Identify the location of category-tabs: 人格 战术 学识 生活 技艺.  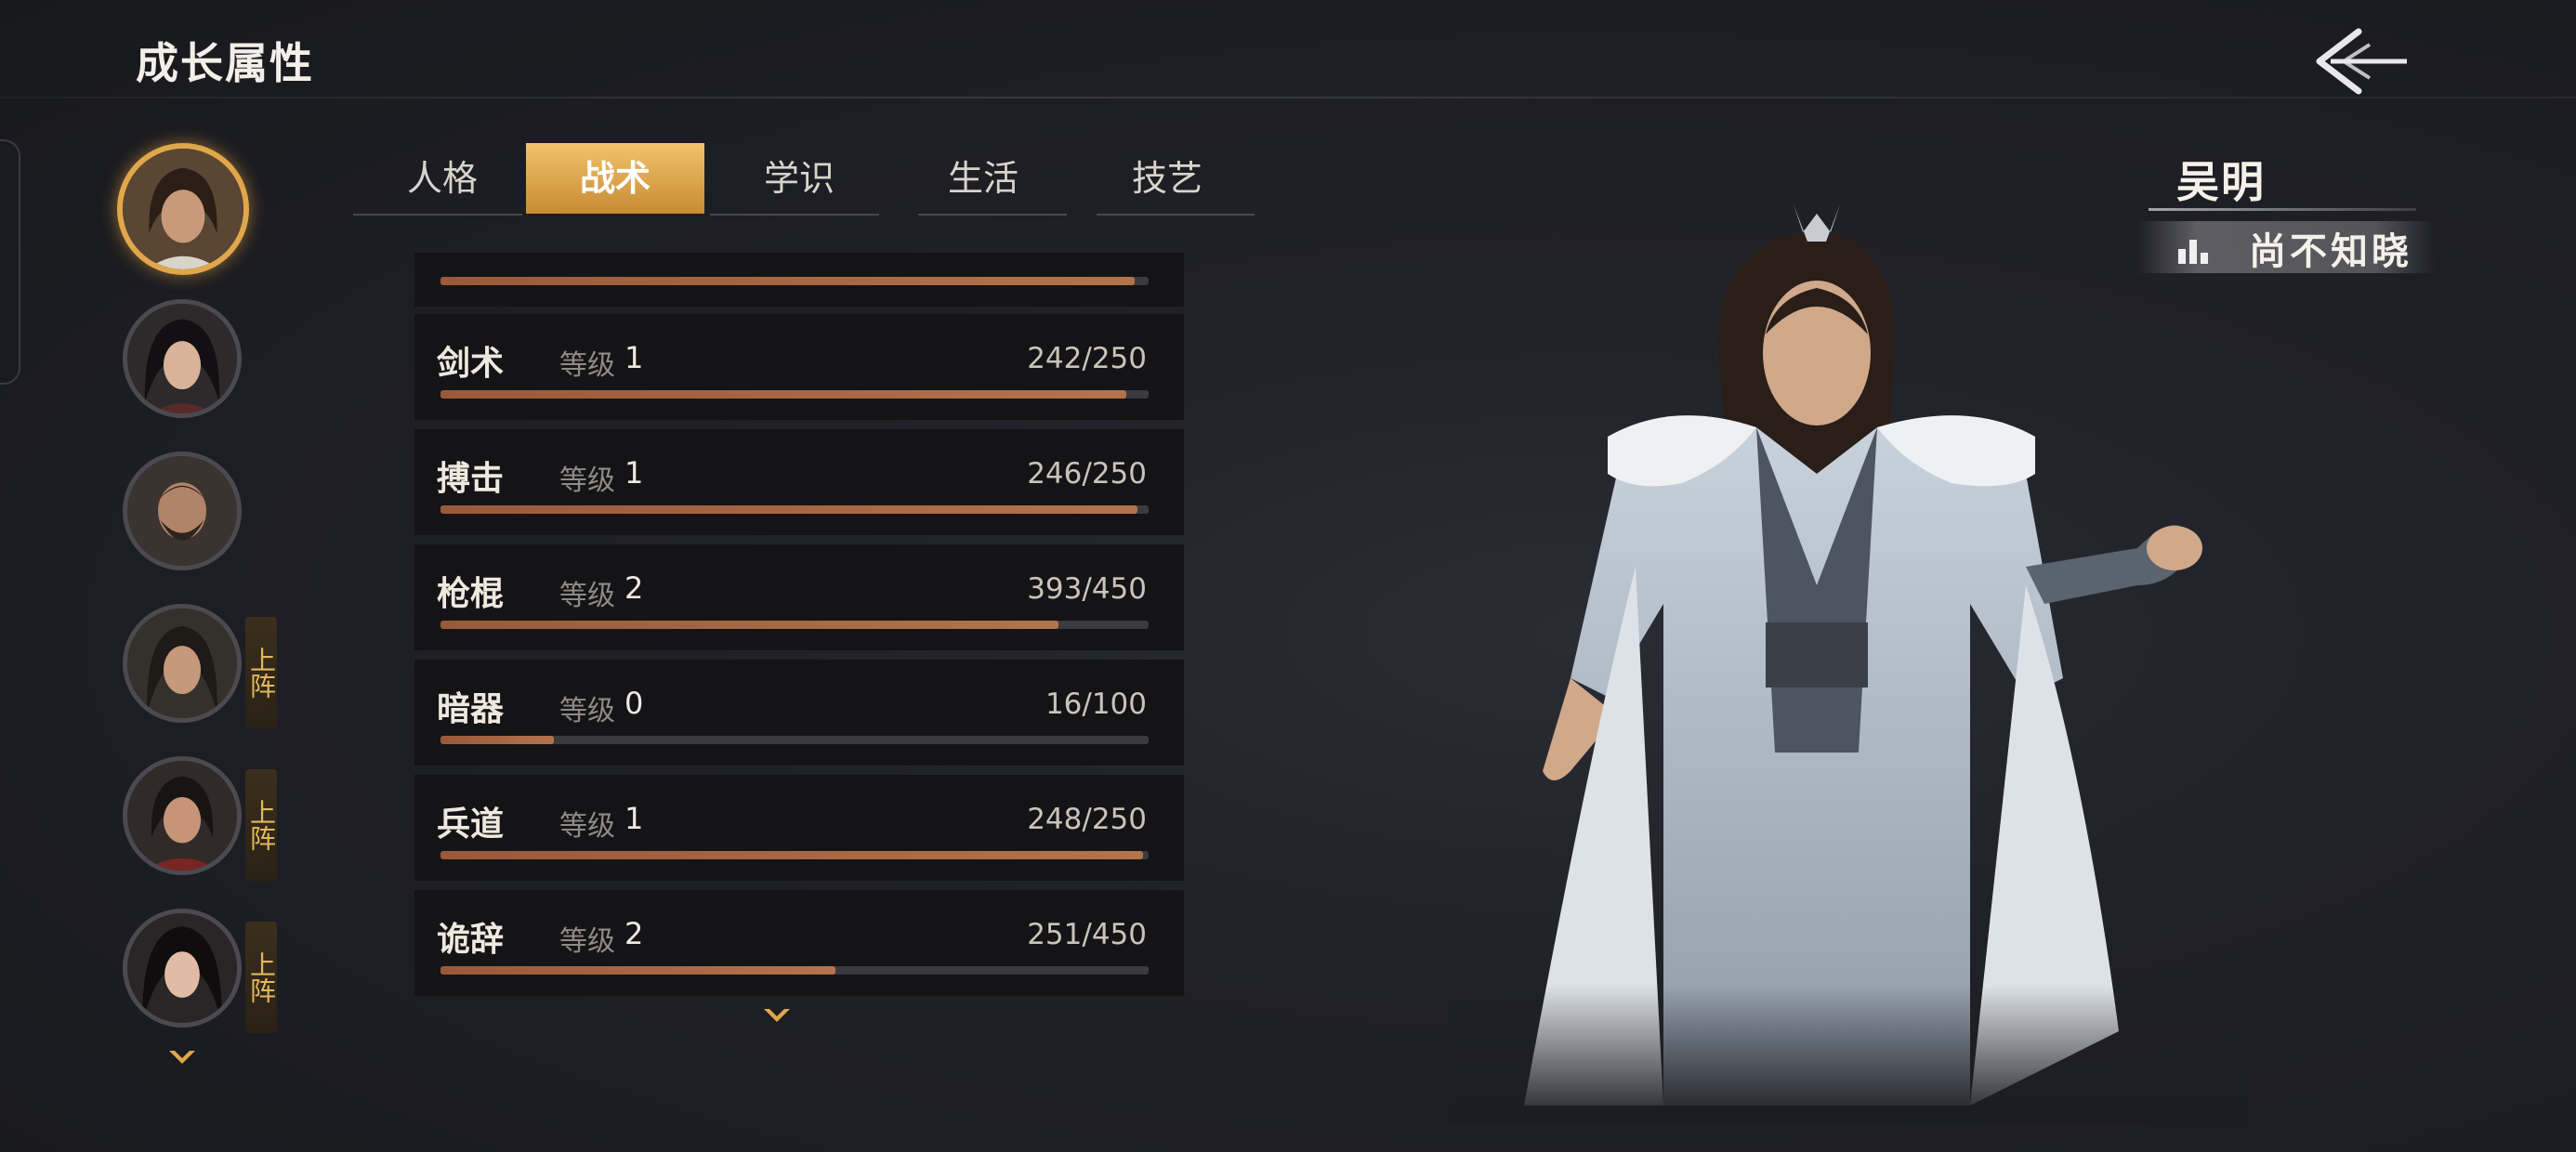
(804, 178).